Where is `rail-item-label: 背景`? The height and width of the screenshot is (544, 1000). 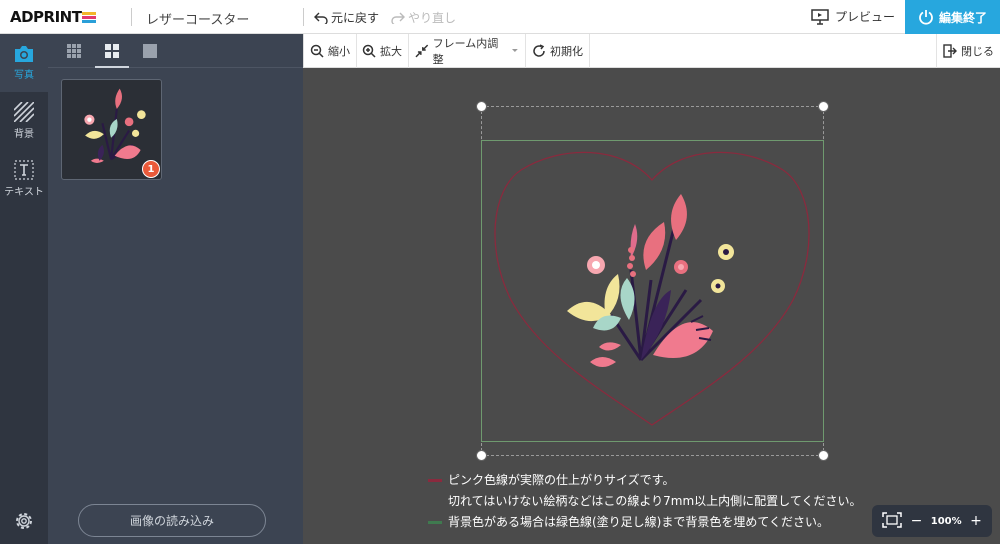
rail-item-label: 背景 is located at coordinates (24, 134).